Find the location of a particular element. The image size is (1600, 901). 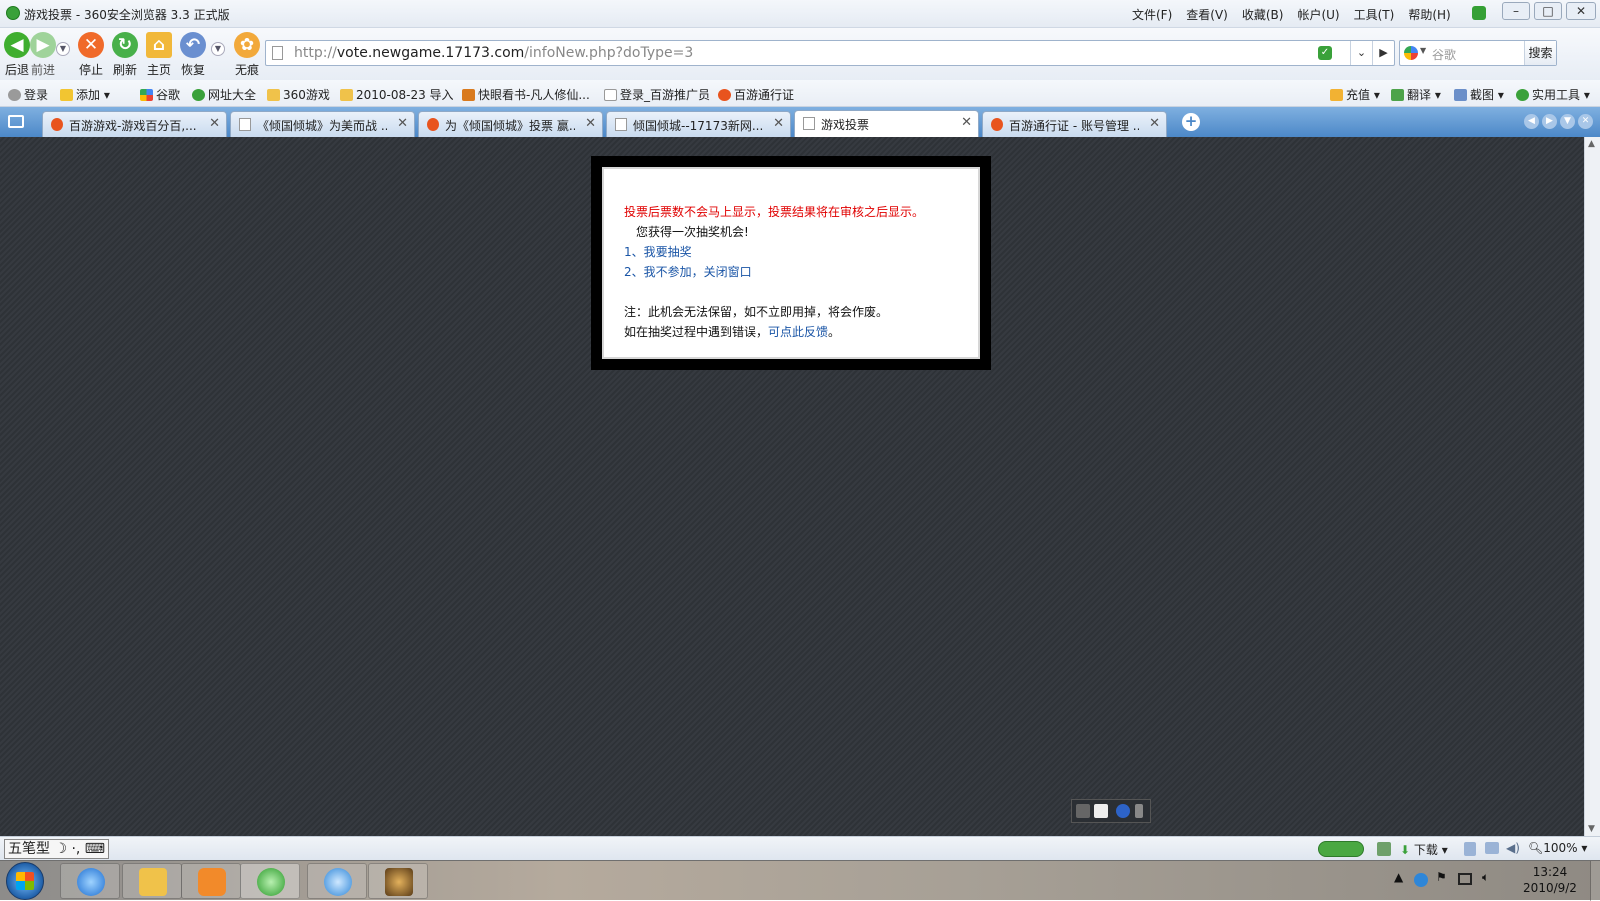

ime-dictionary-icon is located at coordinates (1101, 811).